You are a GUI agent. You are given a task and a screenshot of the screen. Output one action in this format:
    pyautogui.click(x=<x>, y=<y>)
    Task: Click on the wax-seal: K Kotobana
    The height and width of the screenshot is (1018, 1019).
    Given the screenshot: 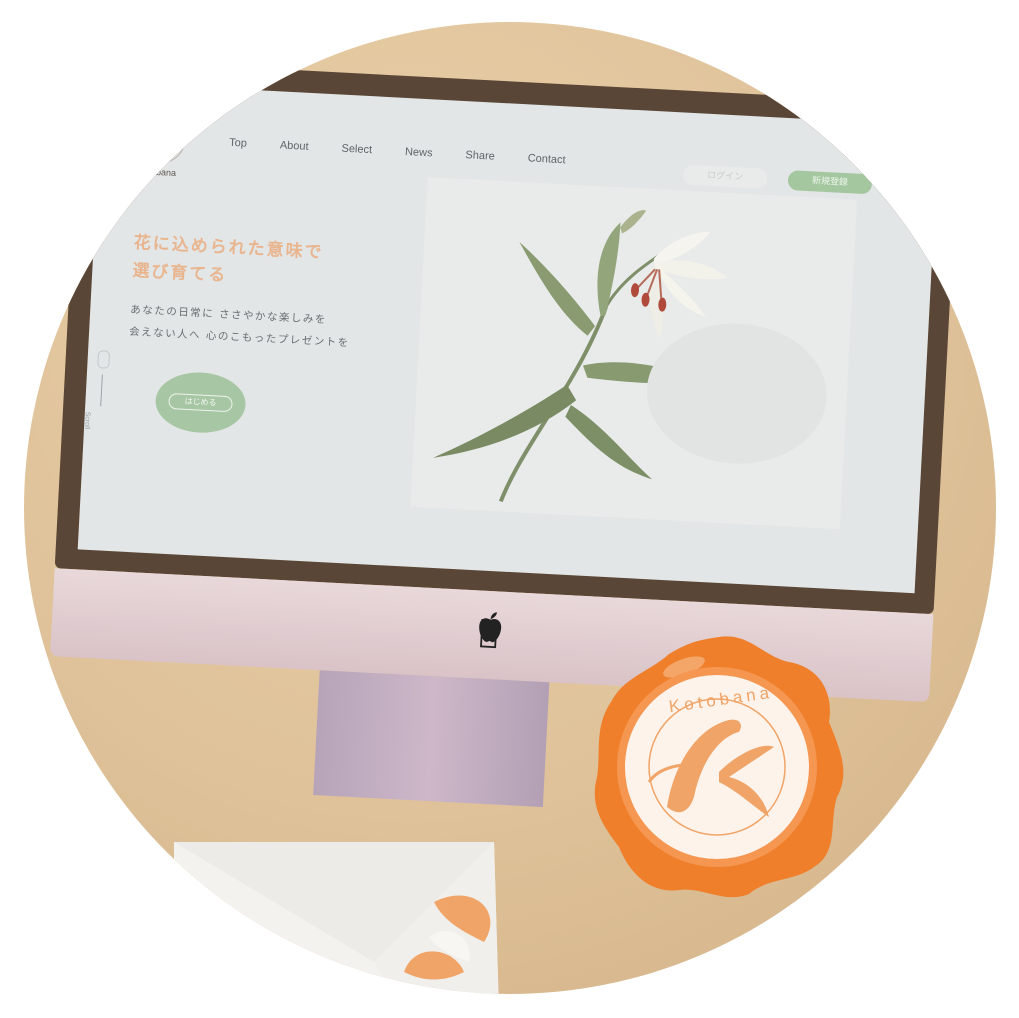 What is the action you would take?
    pyautogui.click(x=719, y=767)
    